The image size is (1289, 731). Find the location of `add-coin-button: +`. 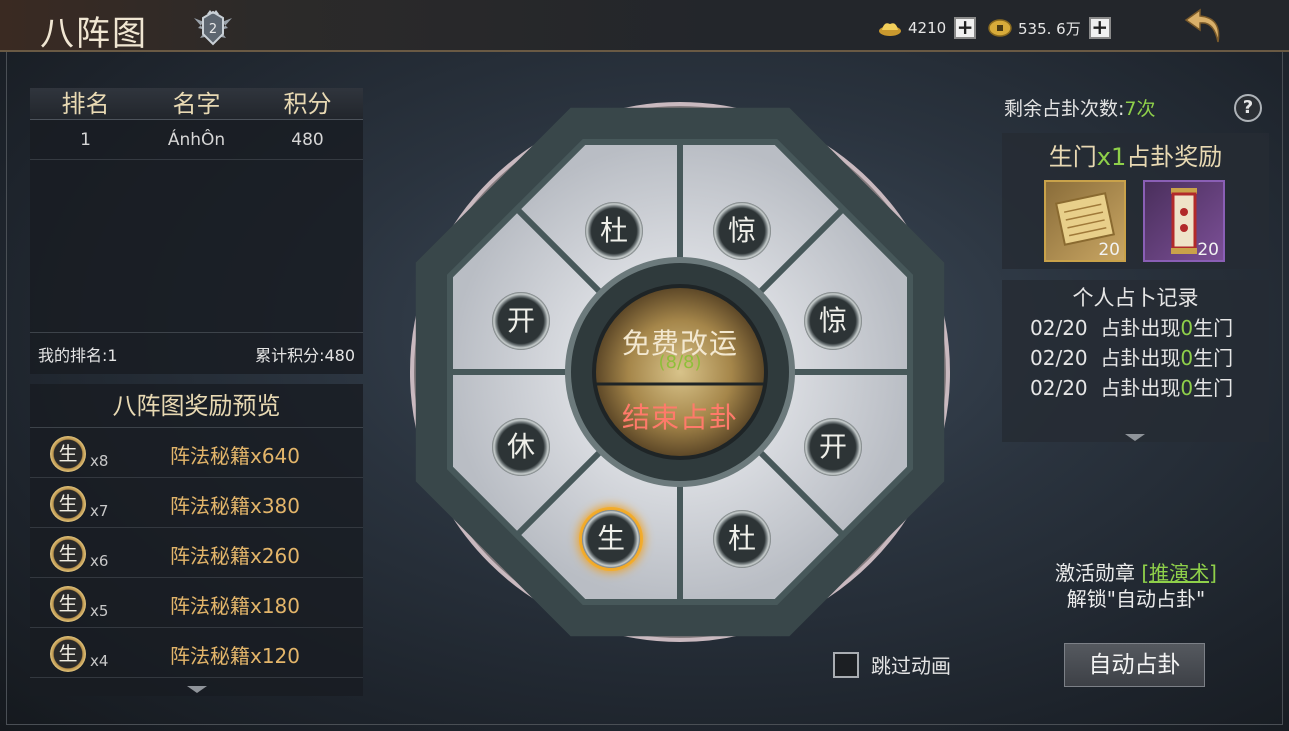

add-coin-button: + is located at coordinates (1099, 28).